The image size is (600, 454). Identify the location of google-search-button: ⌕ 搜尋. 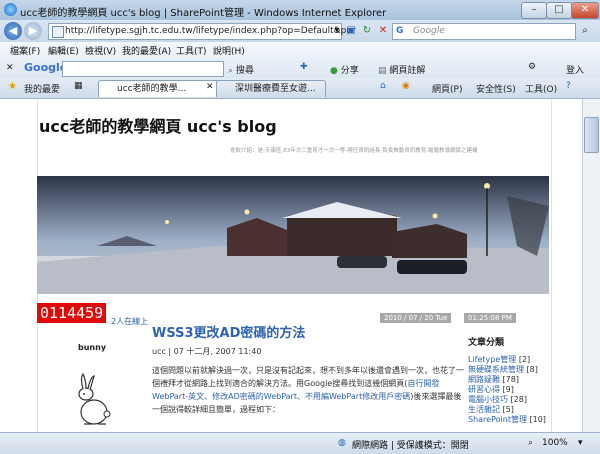
(241, 69).